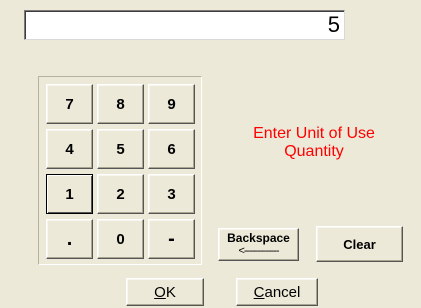 This screenshot has width=421, height=308. What do you see at coordinates (120, 239) in the screenshot?
I see `key-0: 0` at bounding box center [120, 239].